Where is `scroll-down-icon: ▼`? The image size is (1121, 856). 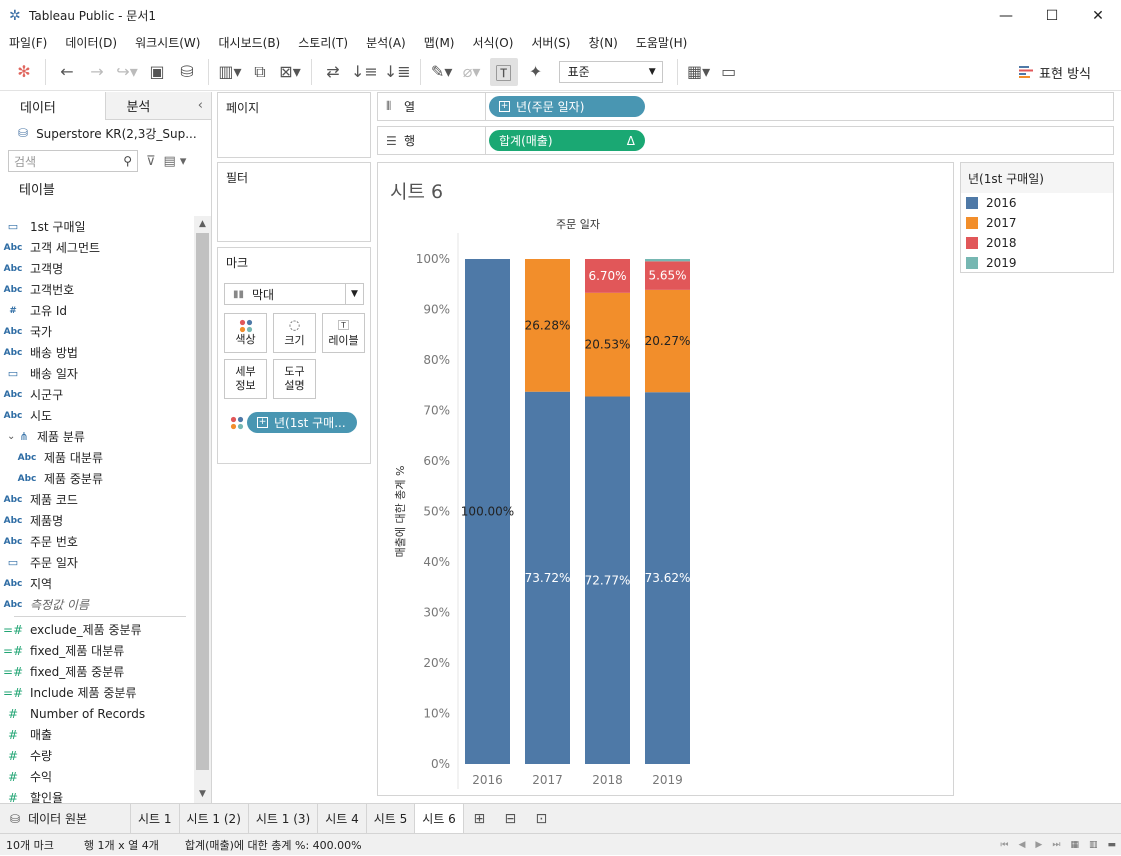 scroll-down-icon: ▼ is located at coordinates (202, 794).